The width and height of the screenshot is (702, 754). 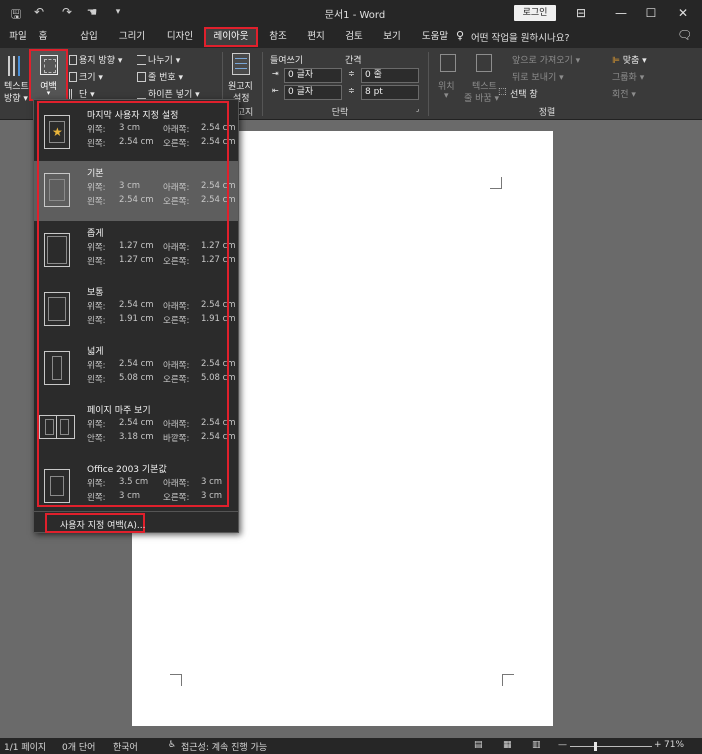 I want to click on hyphenation-icon, so click(x=141, y=94).